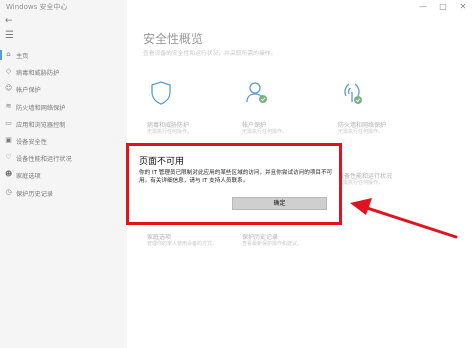  Describe the element at coordinates (404, 218) in the screenshot. I see `arrow-icon` at that location.